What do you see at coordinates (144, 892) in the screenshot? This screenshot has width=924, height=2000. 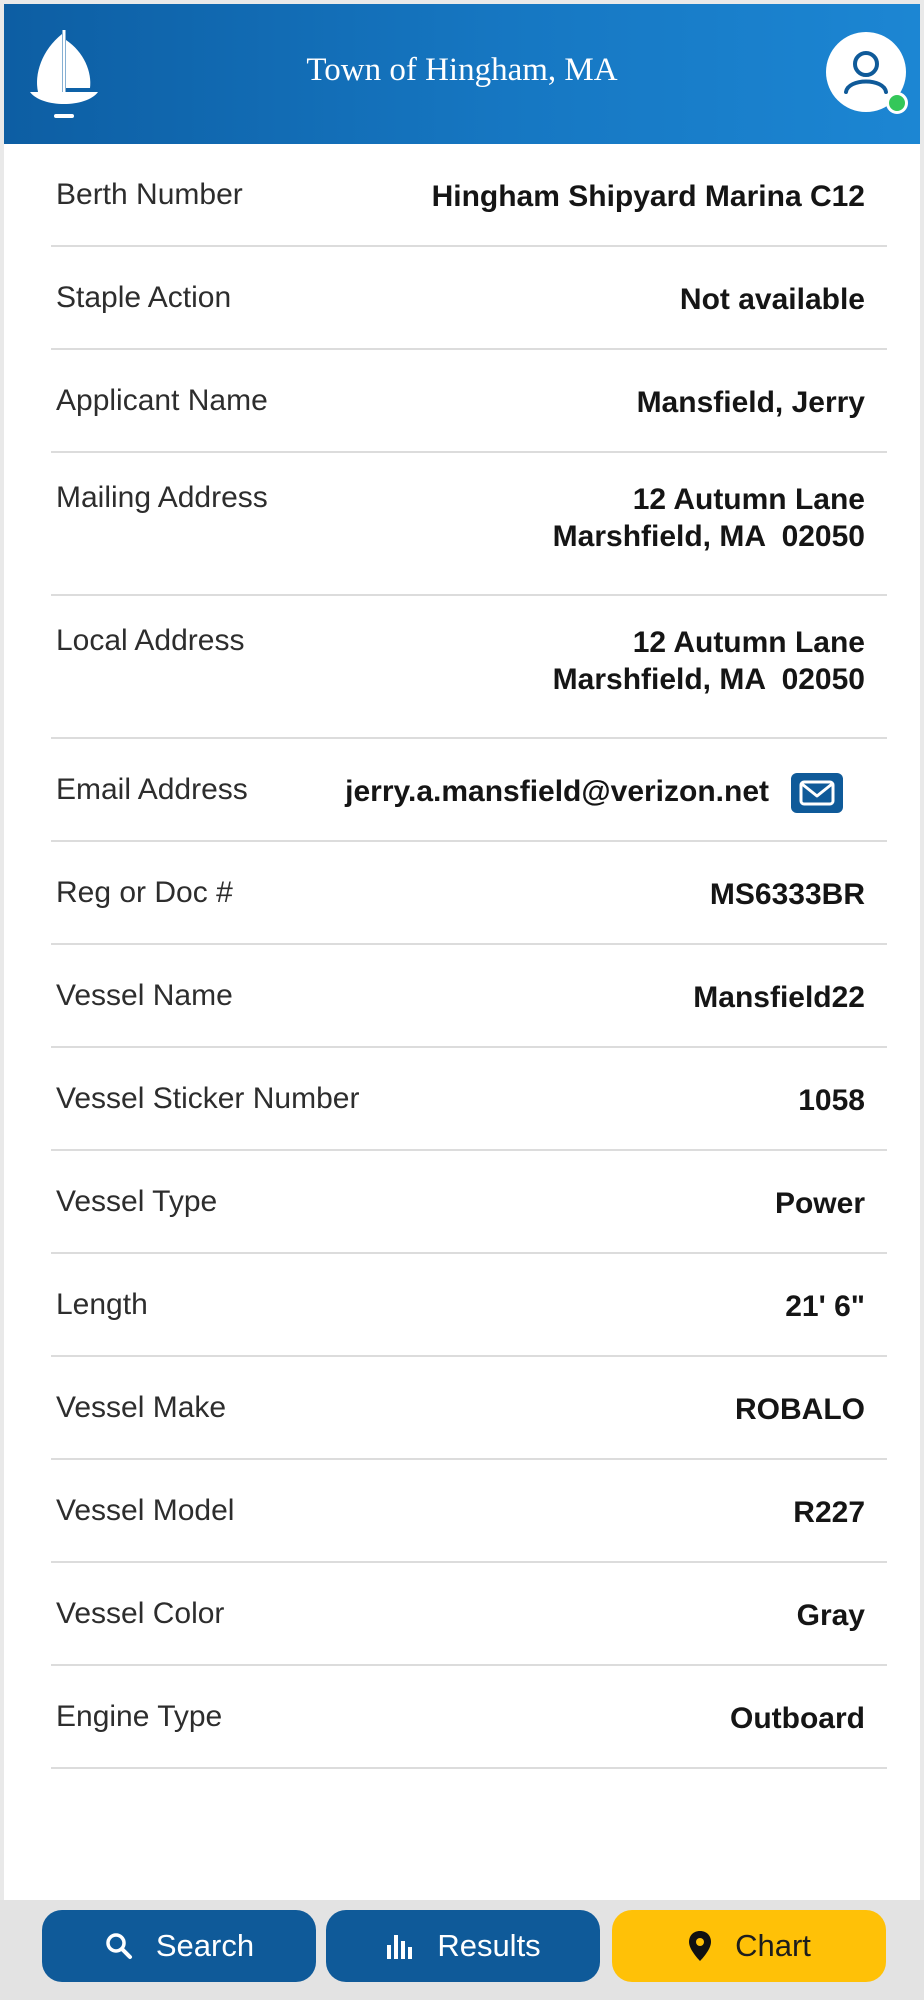 I see `detail-label: Reg or Doc #` at bounding box center [144, 892].